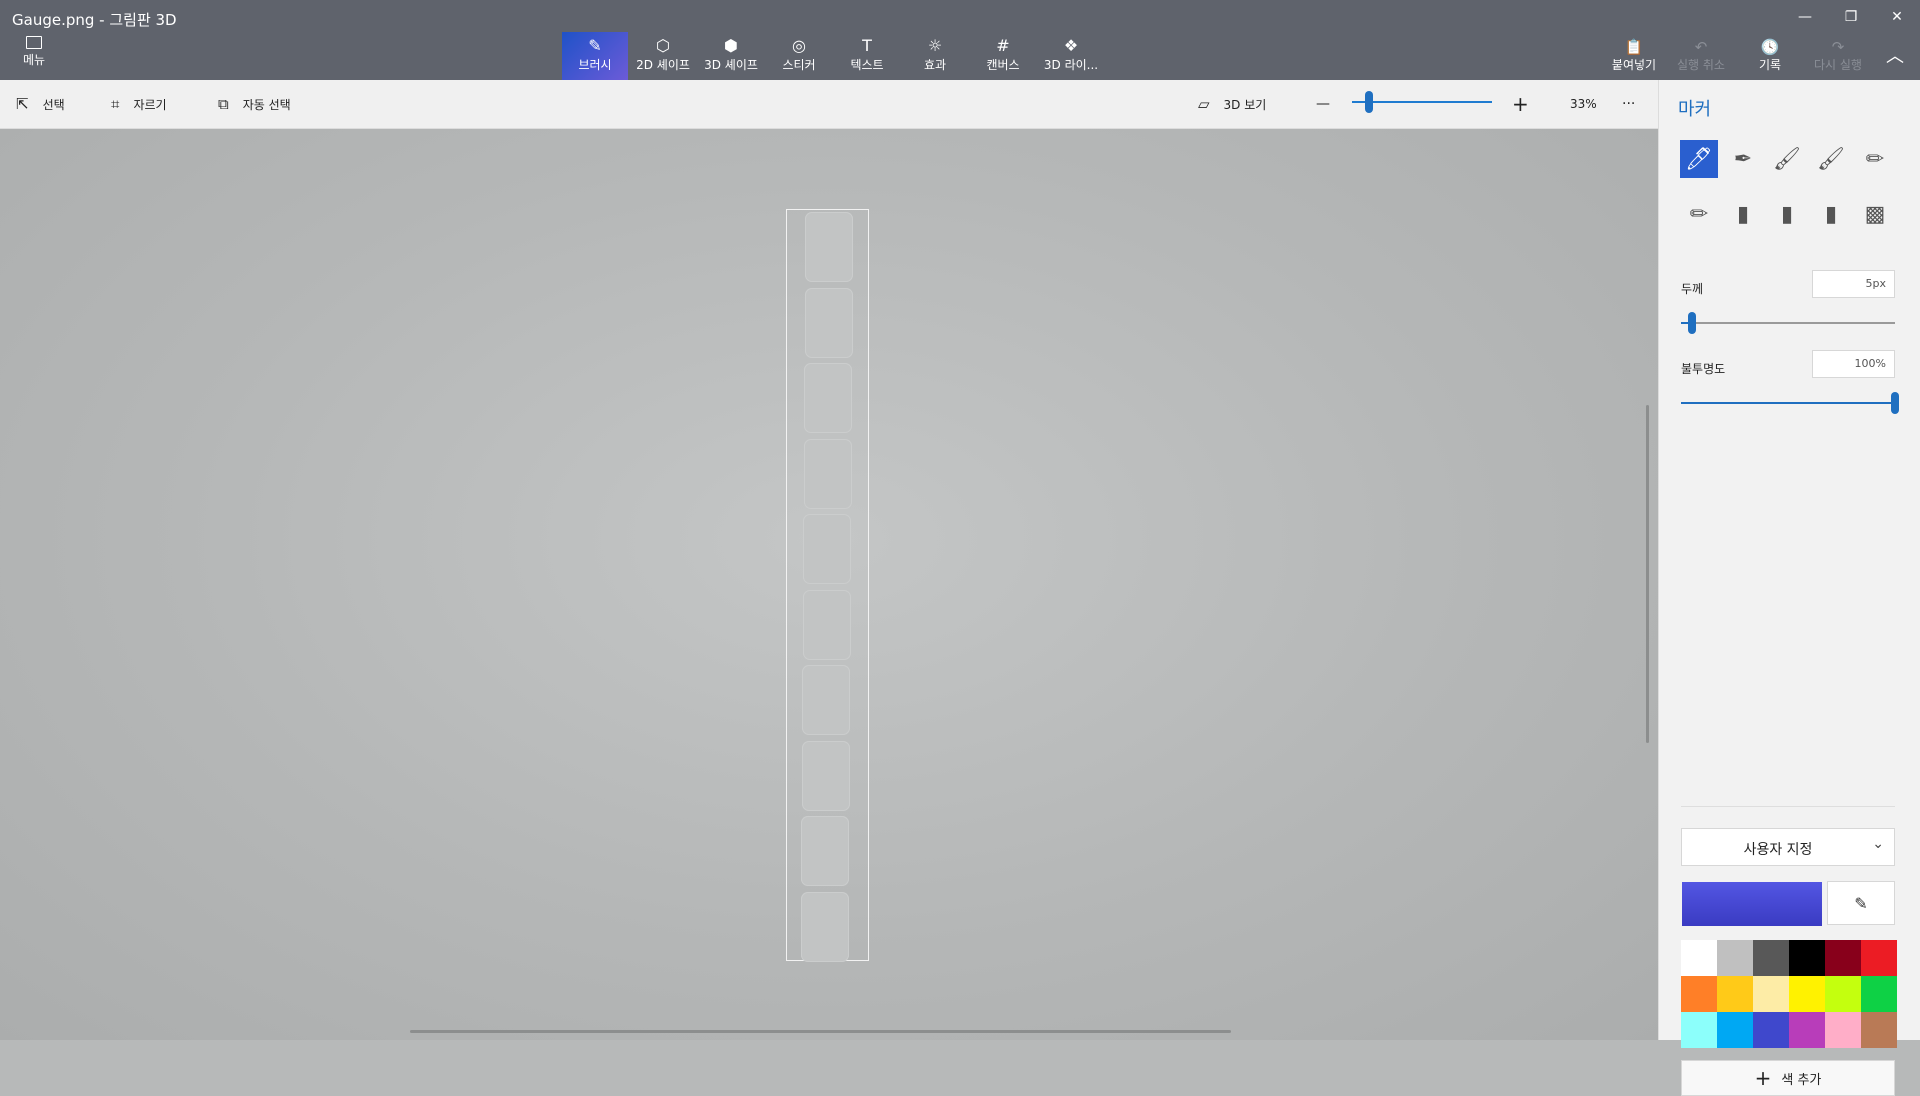 The width and height of the screenshot is (1920, 1096). I want to click on vertical-scrollbar, so click(1647, 574).